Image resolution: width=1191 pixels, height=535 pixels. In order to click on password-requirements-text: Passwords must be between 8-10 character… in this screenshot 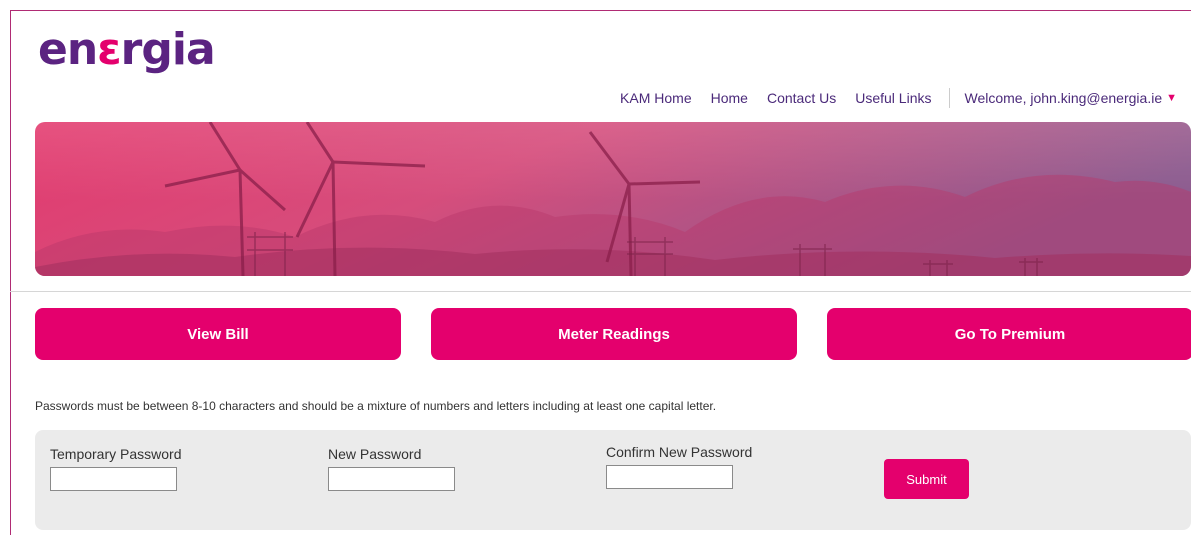, I will do `click(376, 406)`.